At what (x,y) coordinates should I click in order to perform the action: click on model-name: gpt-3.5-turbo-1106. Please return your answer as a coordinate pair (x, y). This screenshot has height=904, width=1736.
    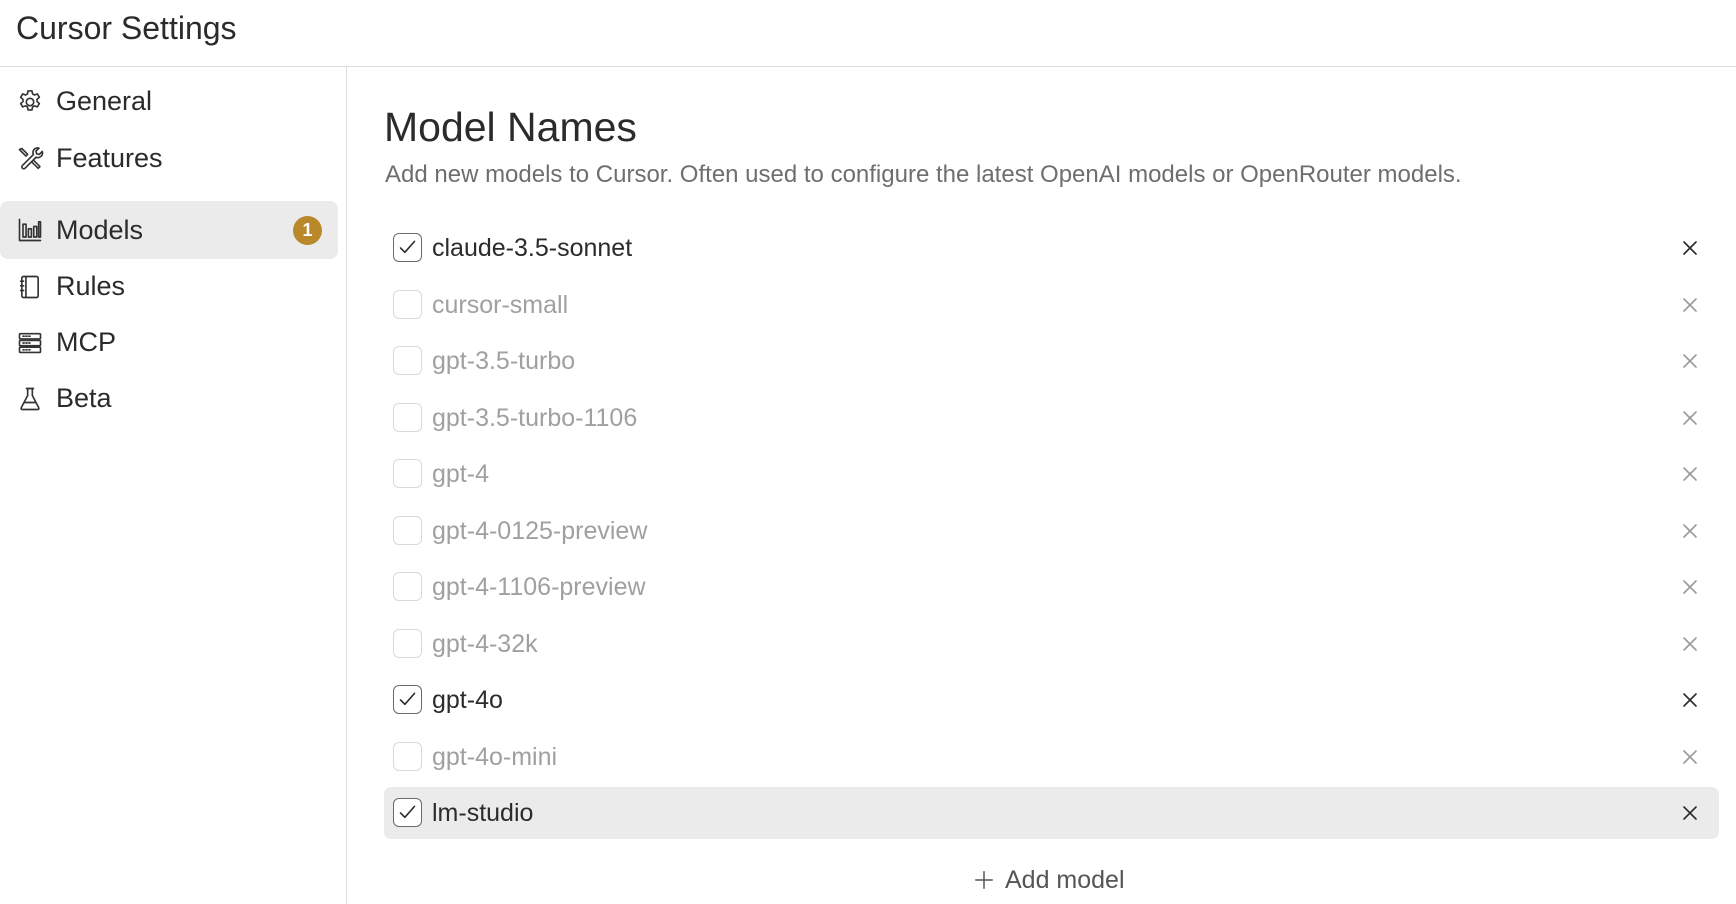
    Looking at the image, I should click on (535, 417).